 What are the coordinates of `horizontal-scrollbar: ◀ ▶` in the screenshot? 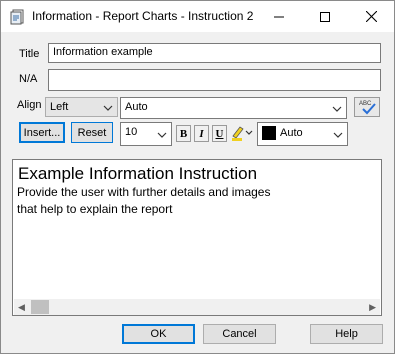 It's located at (197, 307).